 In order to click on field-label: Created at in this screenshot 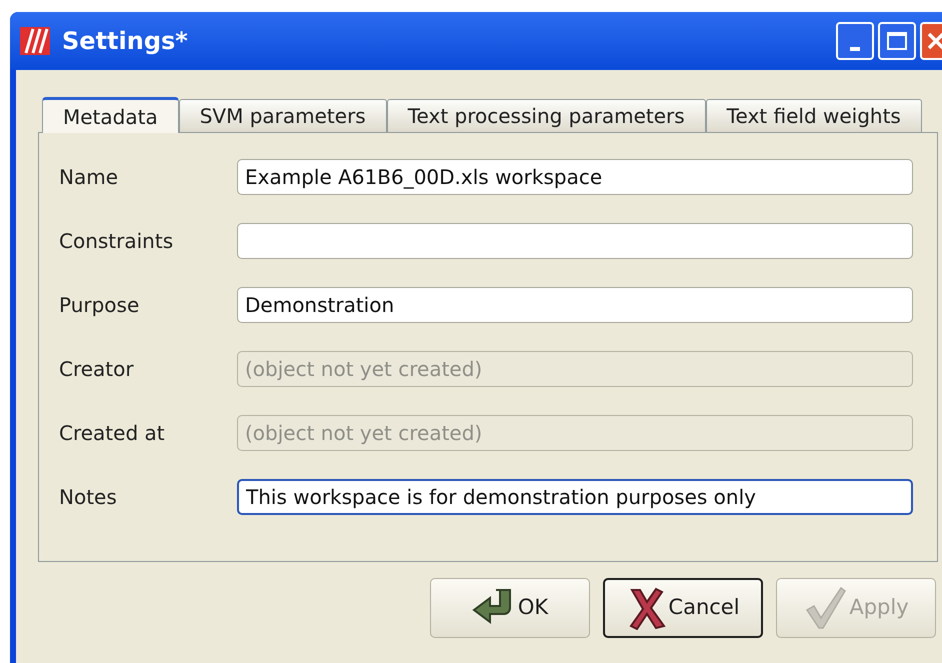, I will do `click(112, 433)`.